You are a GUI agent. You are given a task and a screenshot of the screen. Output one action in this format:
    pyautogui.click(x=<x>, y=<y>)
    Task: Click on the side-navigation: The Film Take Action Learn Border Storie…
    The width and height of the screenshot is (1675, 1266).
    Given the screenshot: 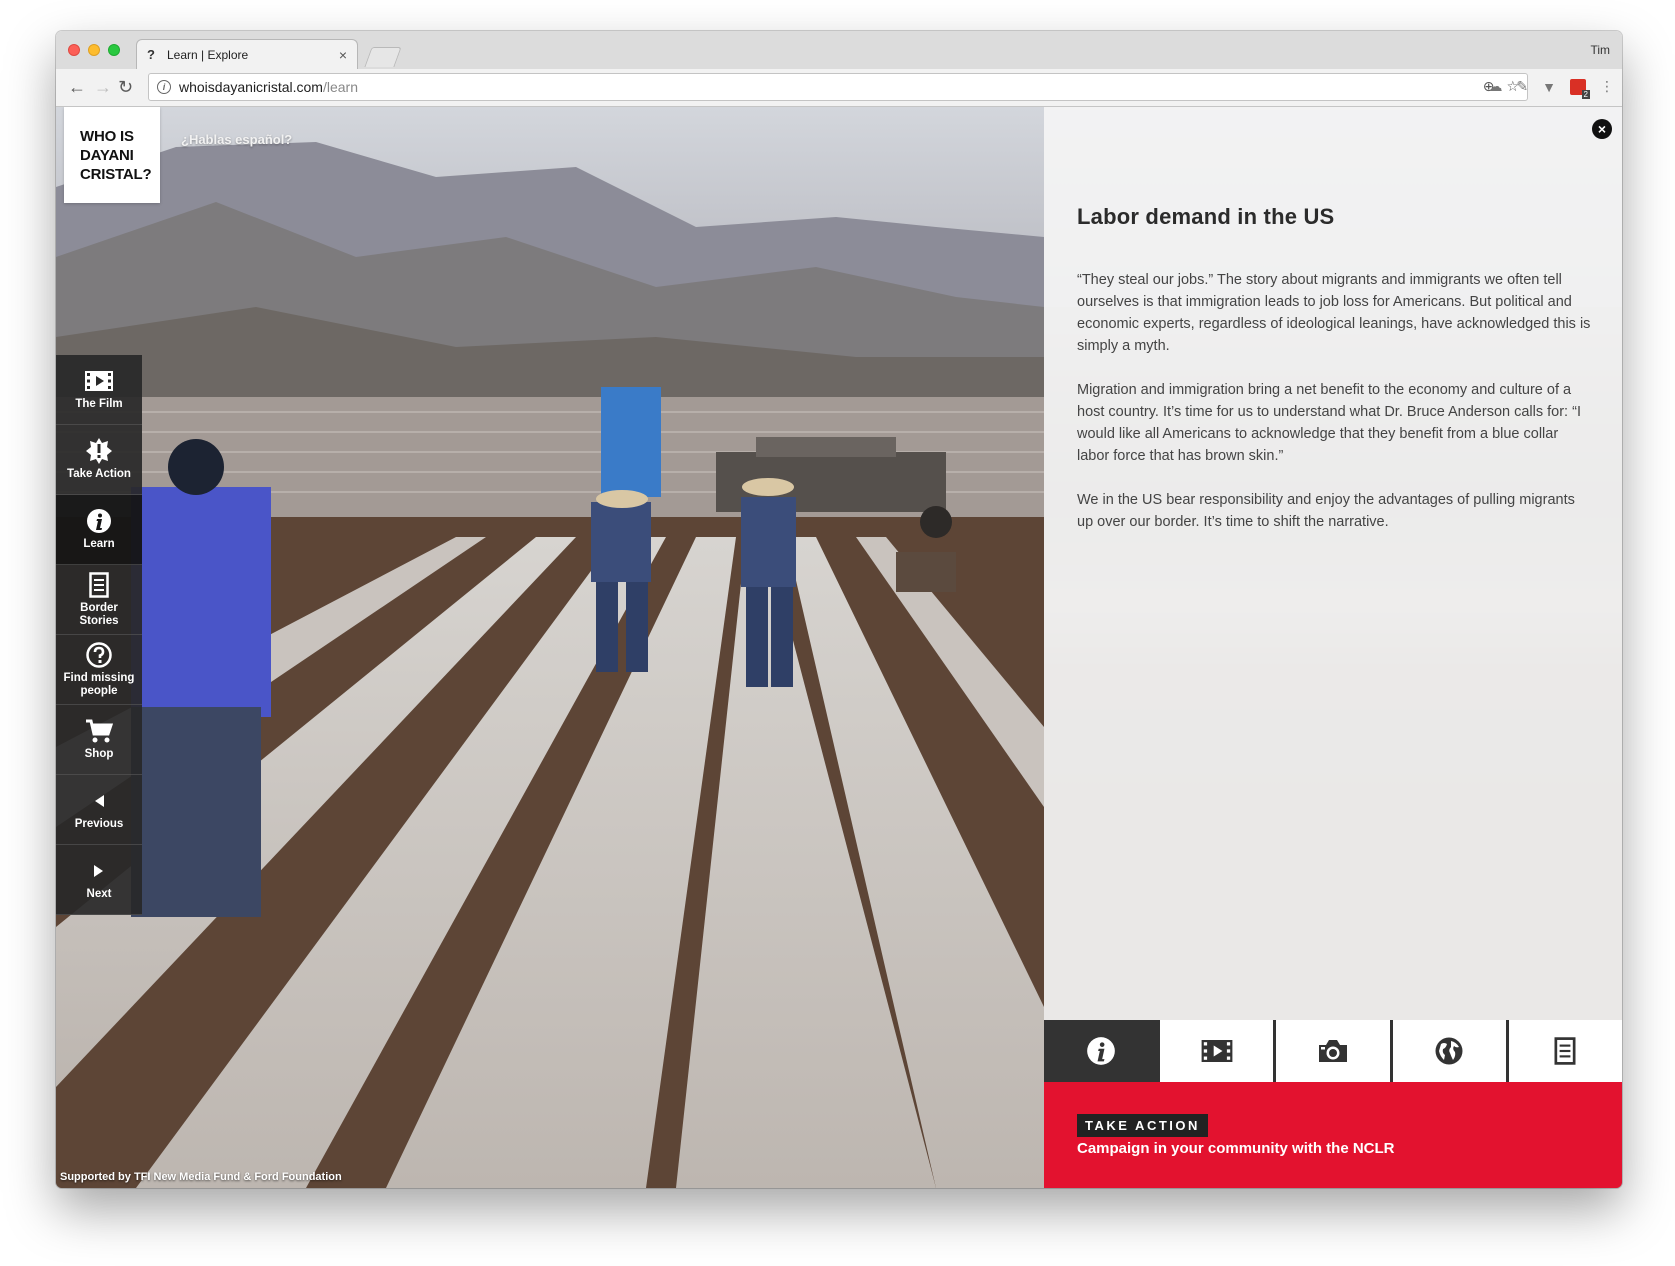 What is the action you would take?
    pyautogui.click(x=99, y=635)
    